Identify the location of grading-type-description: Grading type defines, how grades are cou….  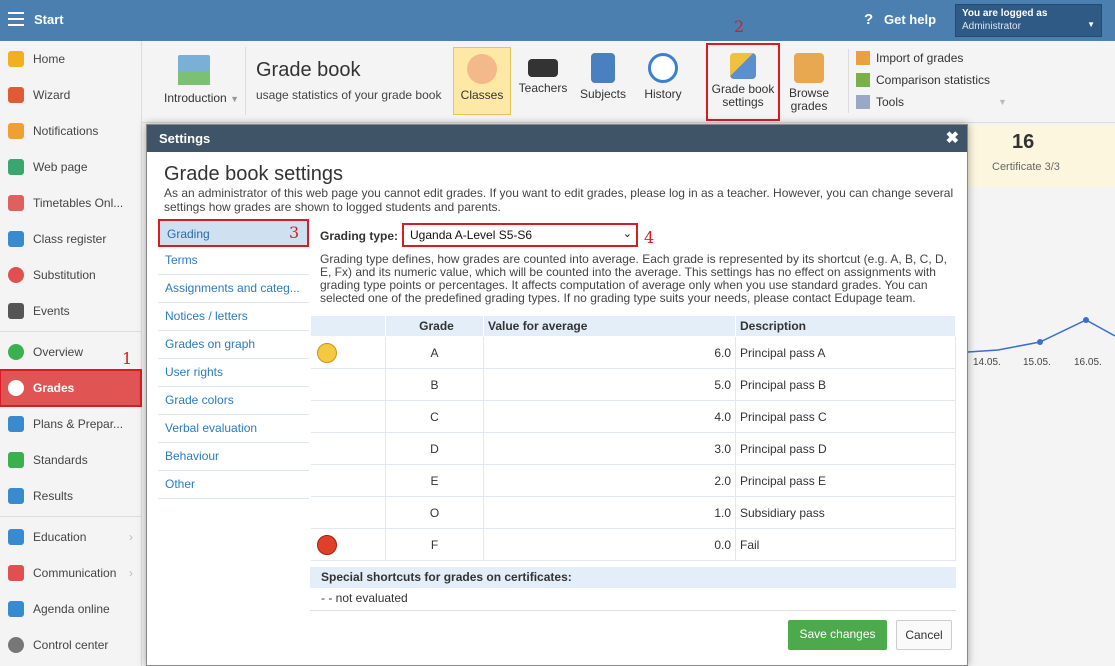
(634, 278).